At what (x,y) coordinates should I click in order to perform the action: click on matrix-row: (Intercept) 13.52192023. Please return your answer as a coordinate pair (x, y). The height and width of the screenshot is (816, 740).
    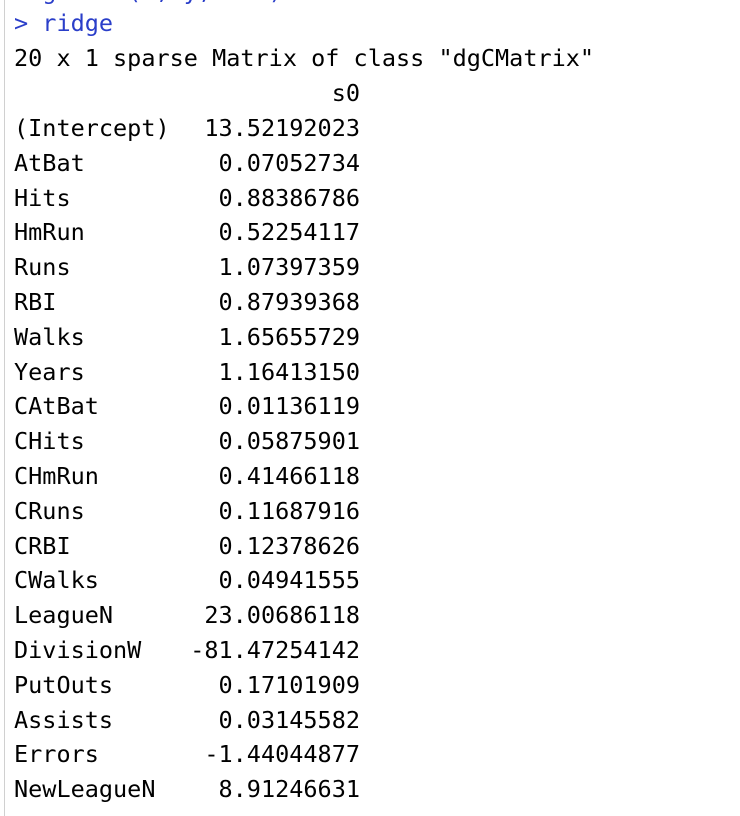
    Looking at the image, I should click on (187, 128).